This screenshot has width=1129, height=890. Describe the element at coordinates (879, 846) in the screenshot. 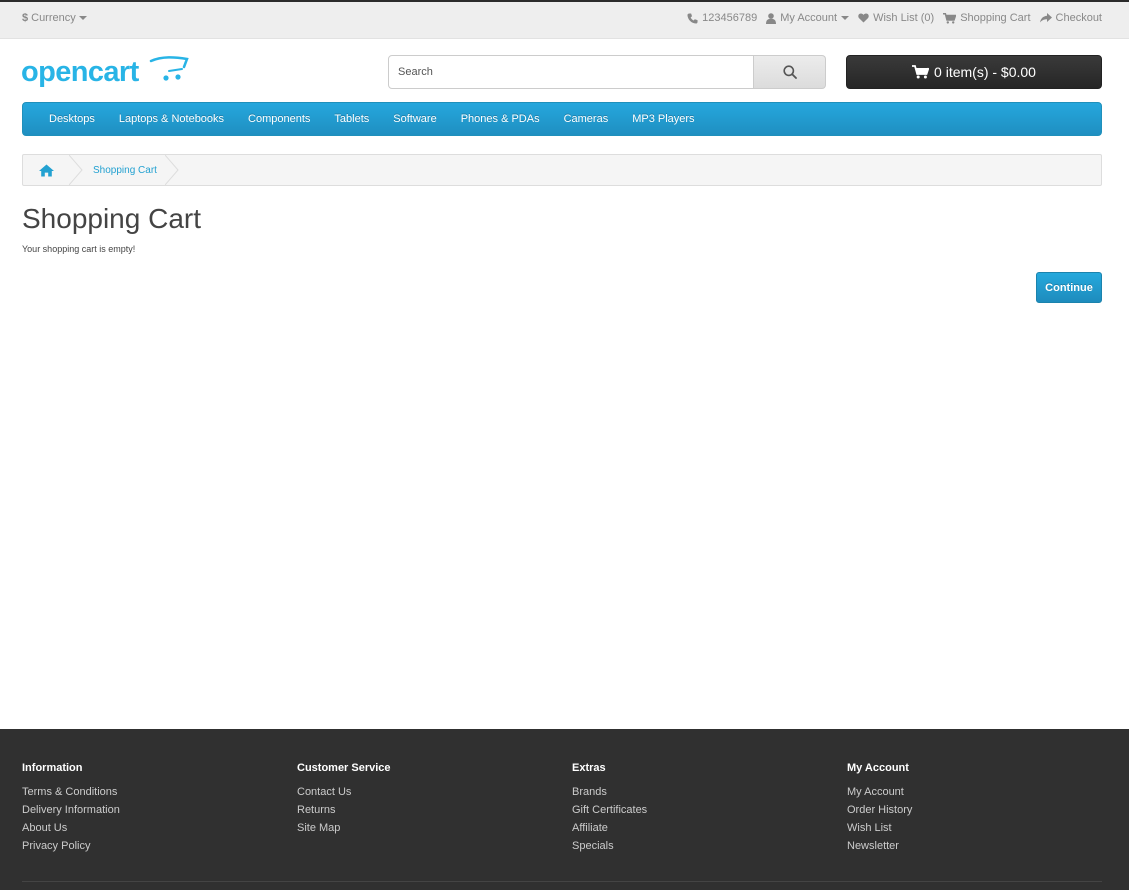

I see `footer-link-newsletter: Newsletter` at that location.